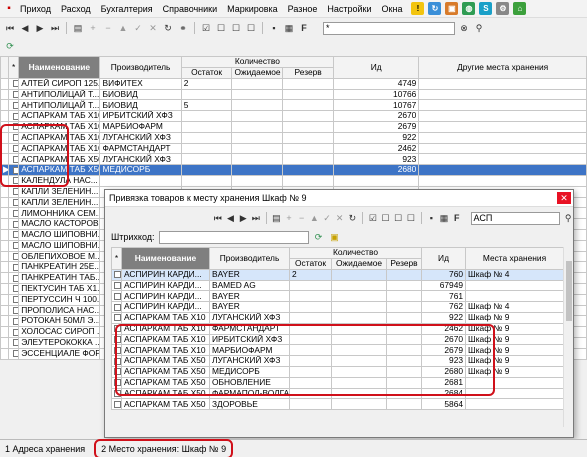 This screenshot has height=457, width=587. Describe the element at coordinates (486, 8) in the screenshot. I see `skype-icon: S` at that location.